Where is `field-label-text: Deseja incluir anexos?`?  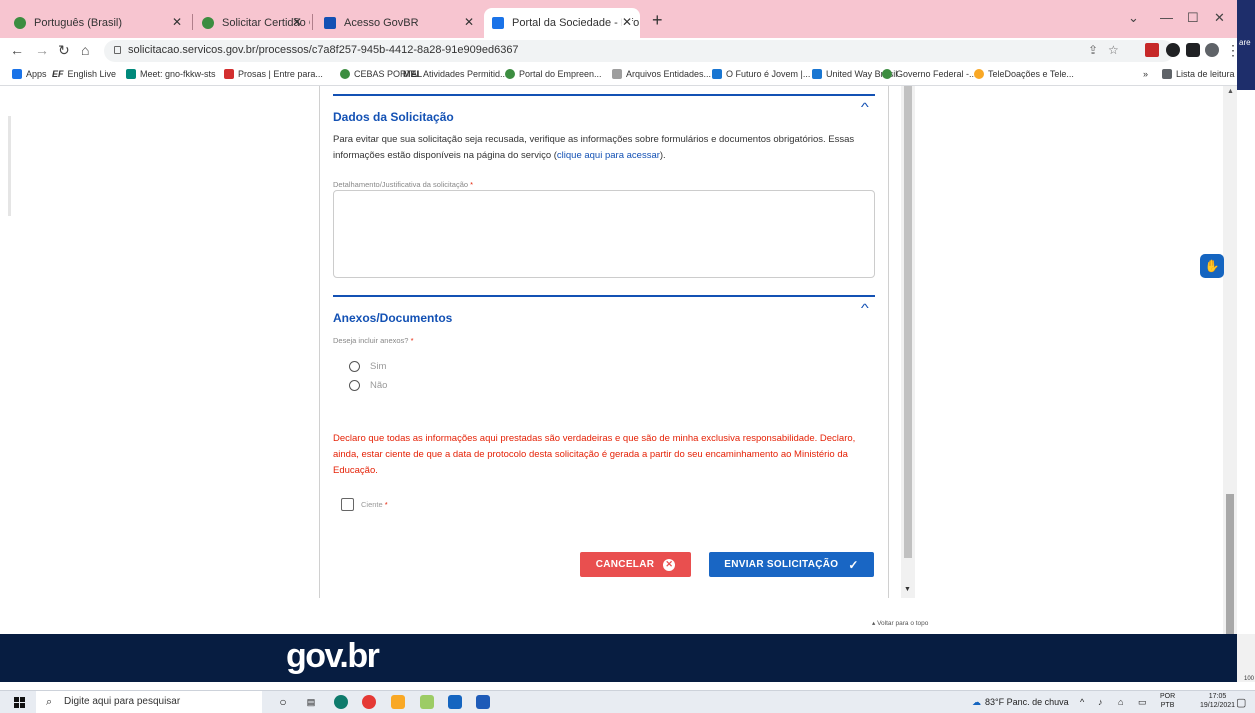 field-label-text: Deseja incluir anexos? is located at coordinates (371, 340).